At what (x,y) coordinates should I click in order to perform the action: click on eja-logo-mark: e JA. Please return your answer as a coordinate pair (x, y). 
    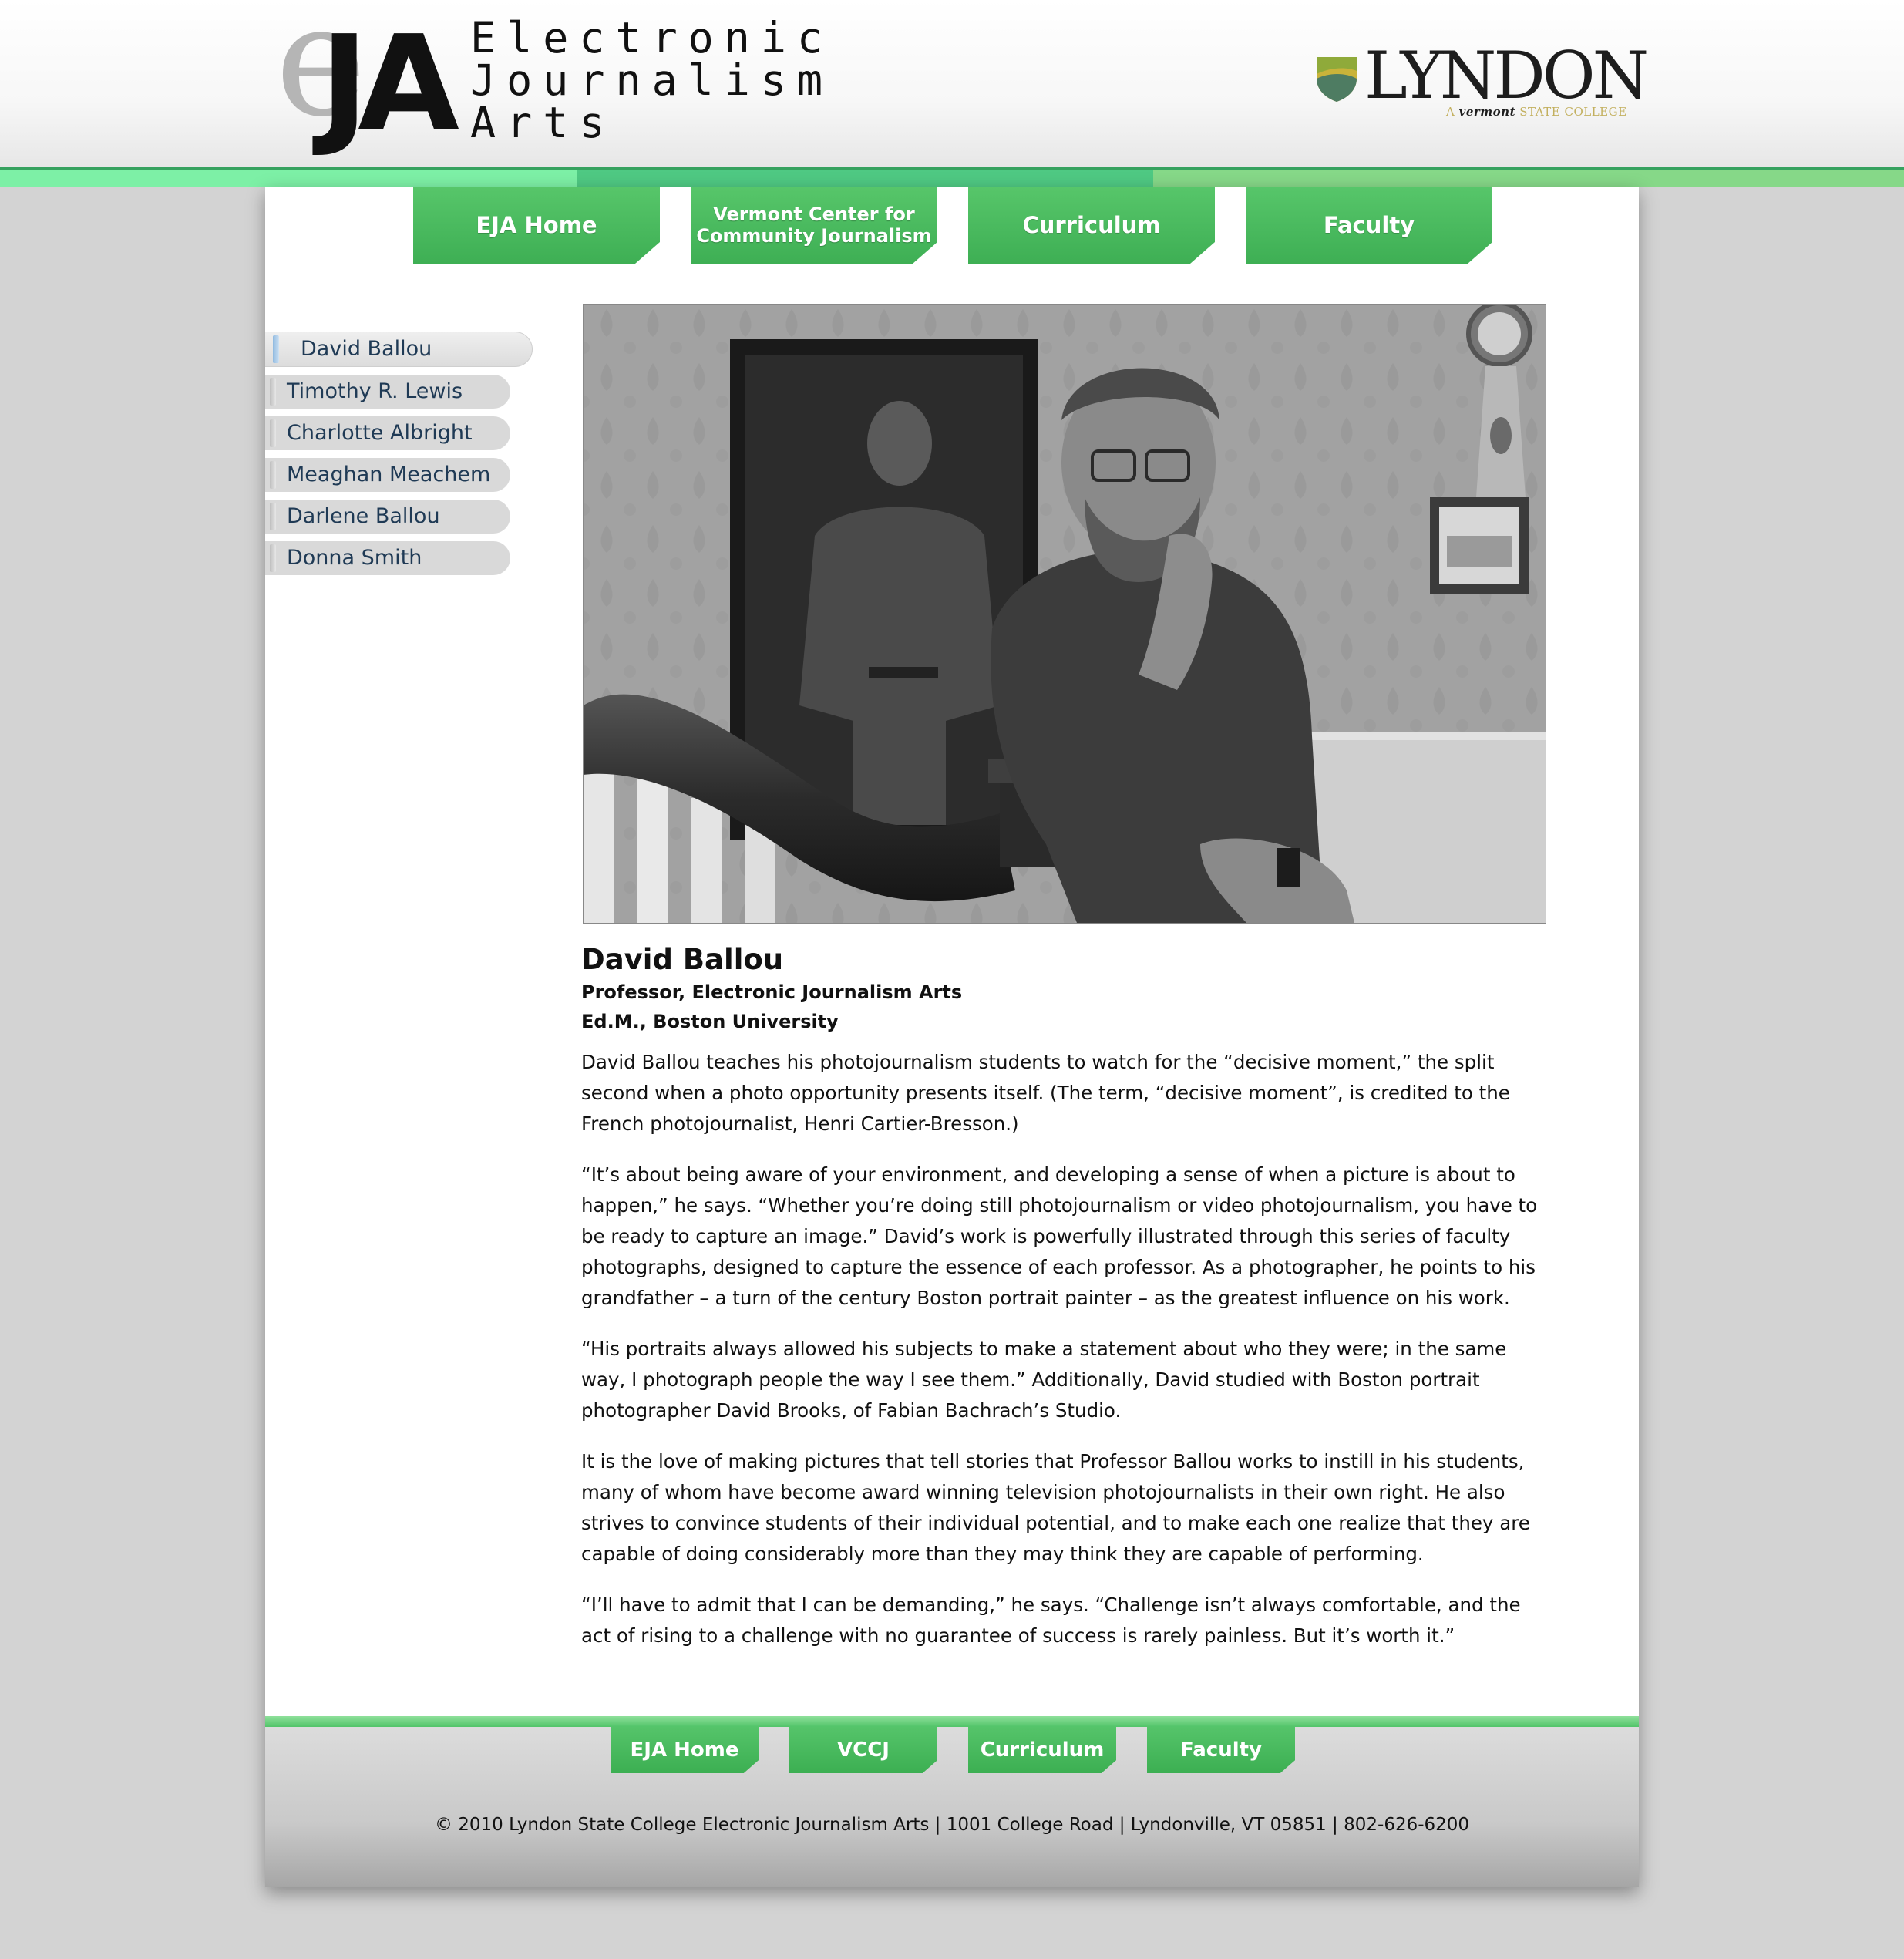
    Looking at the image, I should click on (367, 80).